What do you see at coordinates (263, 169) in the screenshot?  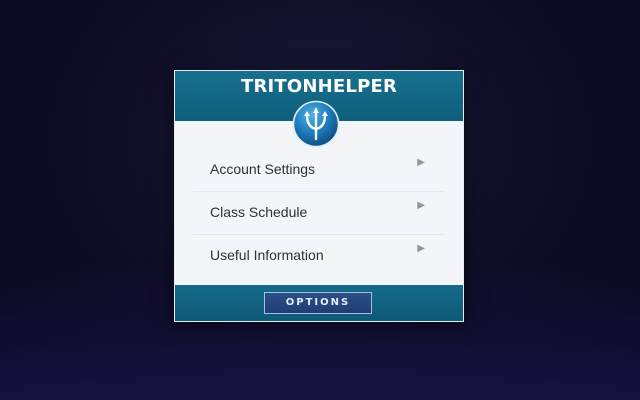 I see `menu-item-label: Account Settings` at bounding box center [263, 169].